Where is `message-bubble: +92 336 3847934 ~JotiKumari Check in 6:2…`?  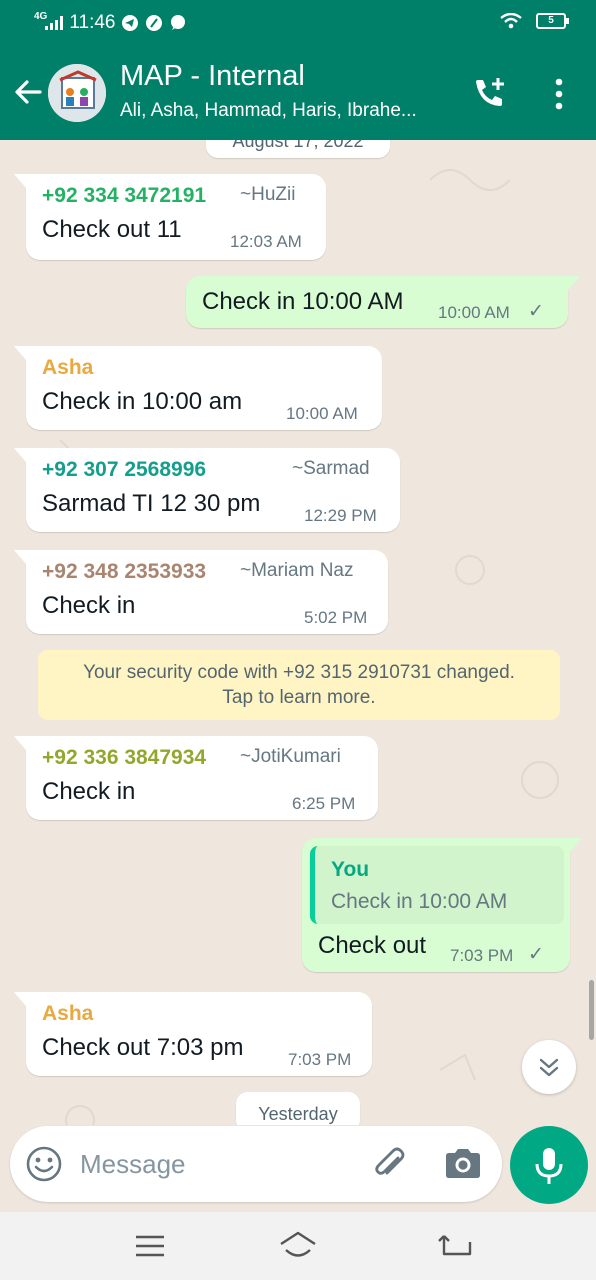 message-bubble: +92 336 3847934 ~JotiKumari Check in 6:2… is located at coordinates (196, 778).